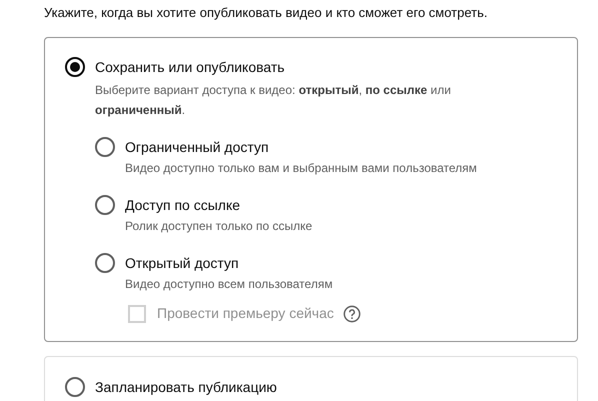 This screenshot has width=598, height=401. Describe the element at coordinates (273, 100) in the screenshot. I see `option-description: Выберите вариант доступа к видео: открытый, по ссылке или ограниченный.` at that location.